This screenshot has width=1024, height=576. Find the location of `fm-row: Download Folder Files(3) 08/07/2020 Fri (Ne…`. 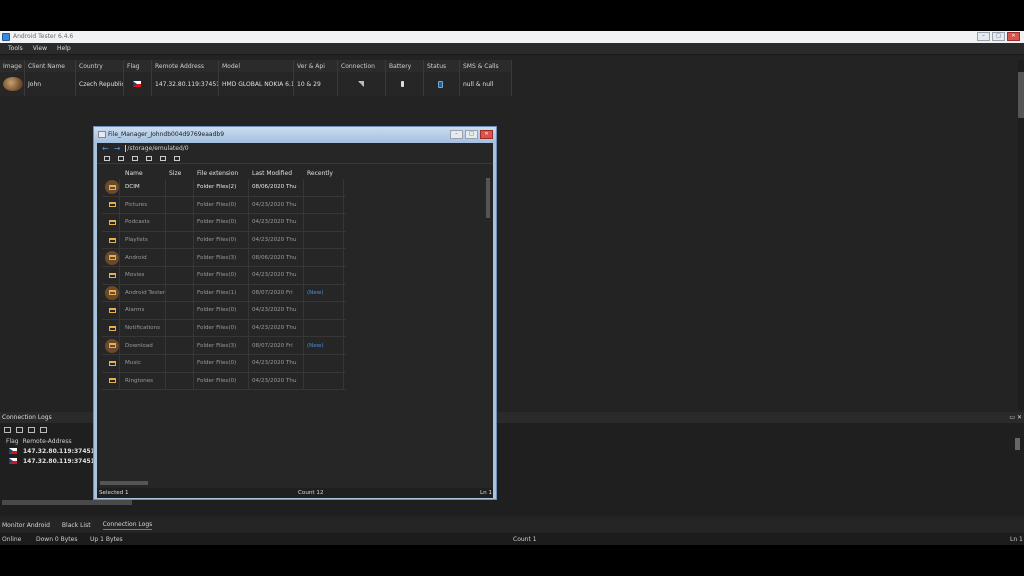

fm-row: Download Folder Files(3) 08/07/2020 Fri (Ne… is located at coordinates (224, 346).